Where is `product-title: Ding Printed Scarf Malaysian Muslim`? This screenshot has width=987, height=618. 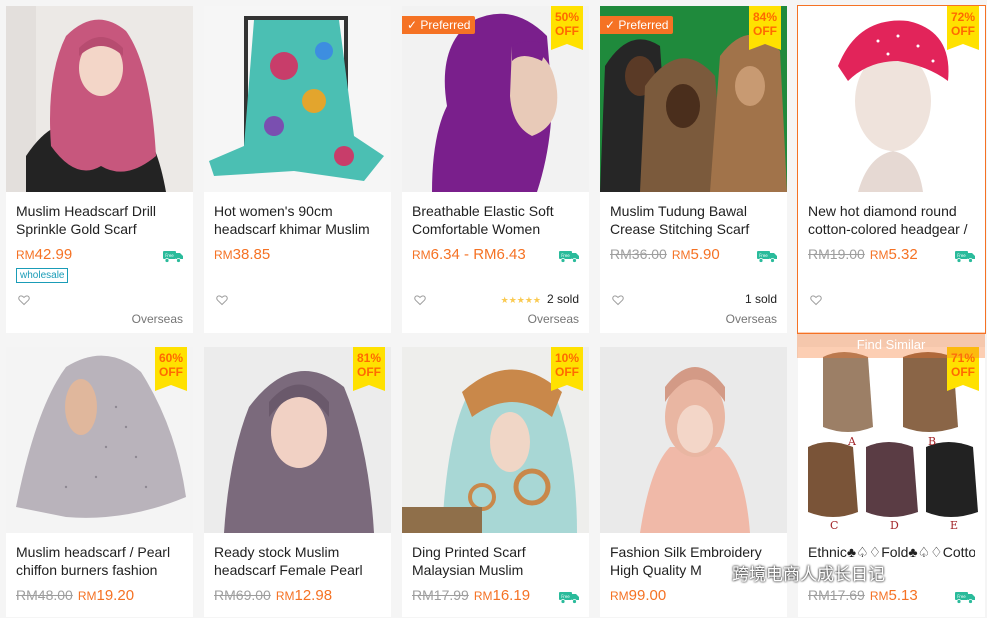
product-title: Ding Printed Scarf Malaysian Muslim is located at coordinates (495, 561).